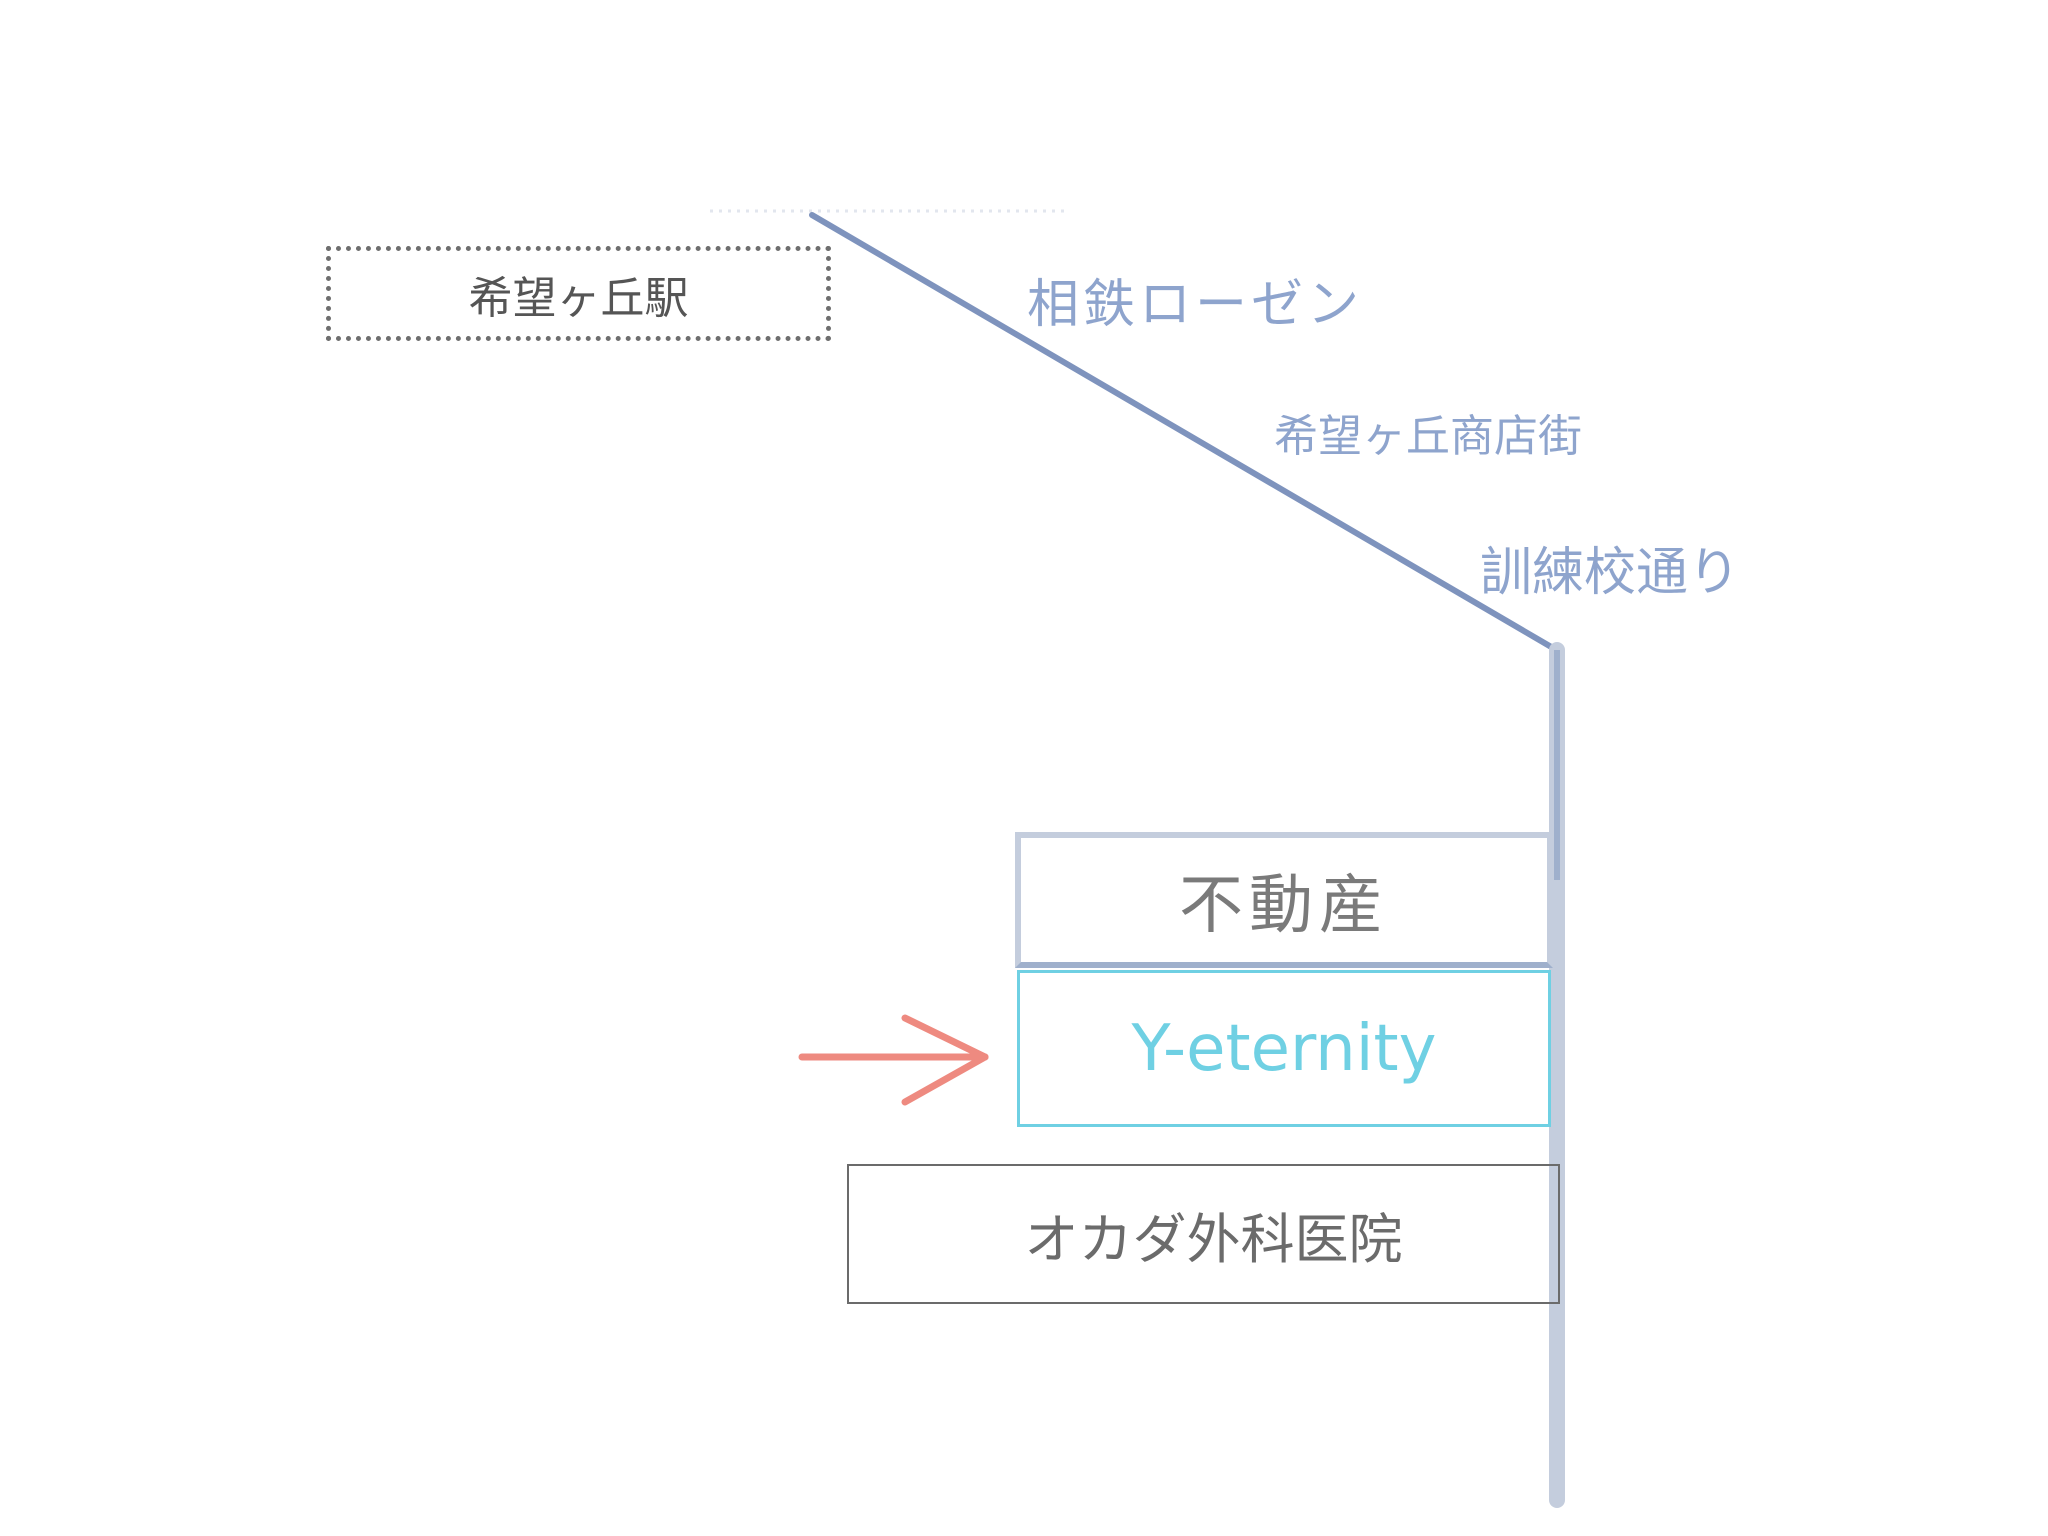  What do you see at coordinates (1284, 906) in the screenshot?
I see `real-estate-label: 不動産` at bounding box center [1284, 906].